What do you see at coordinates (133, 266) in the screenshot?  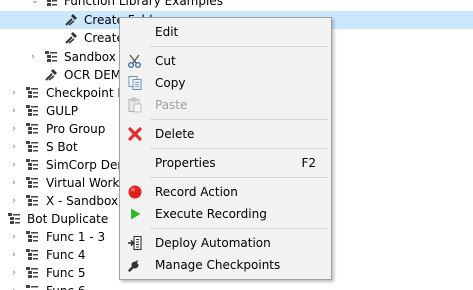 I see `wrench-icon` at bounding box center [133, 266].